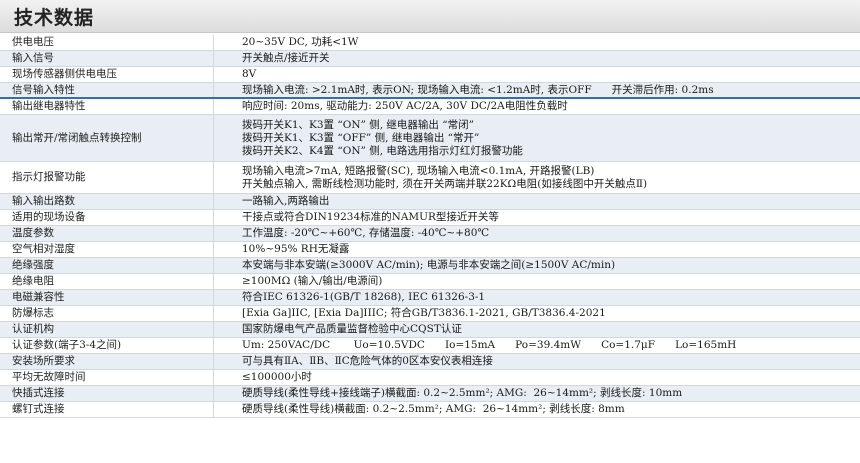  What do you see at coordinates (107, 297) in the screenshot?
I see `row-label: 电磁兼容性` at bounding box center [107, 297].